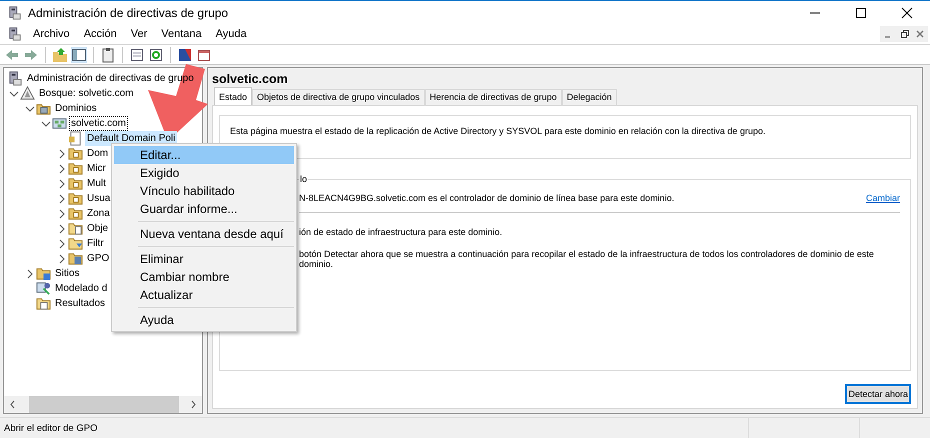  I want to click on domain-title: solvetic.com, so click(250, 79).